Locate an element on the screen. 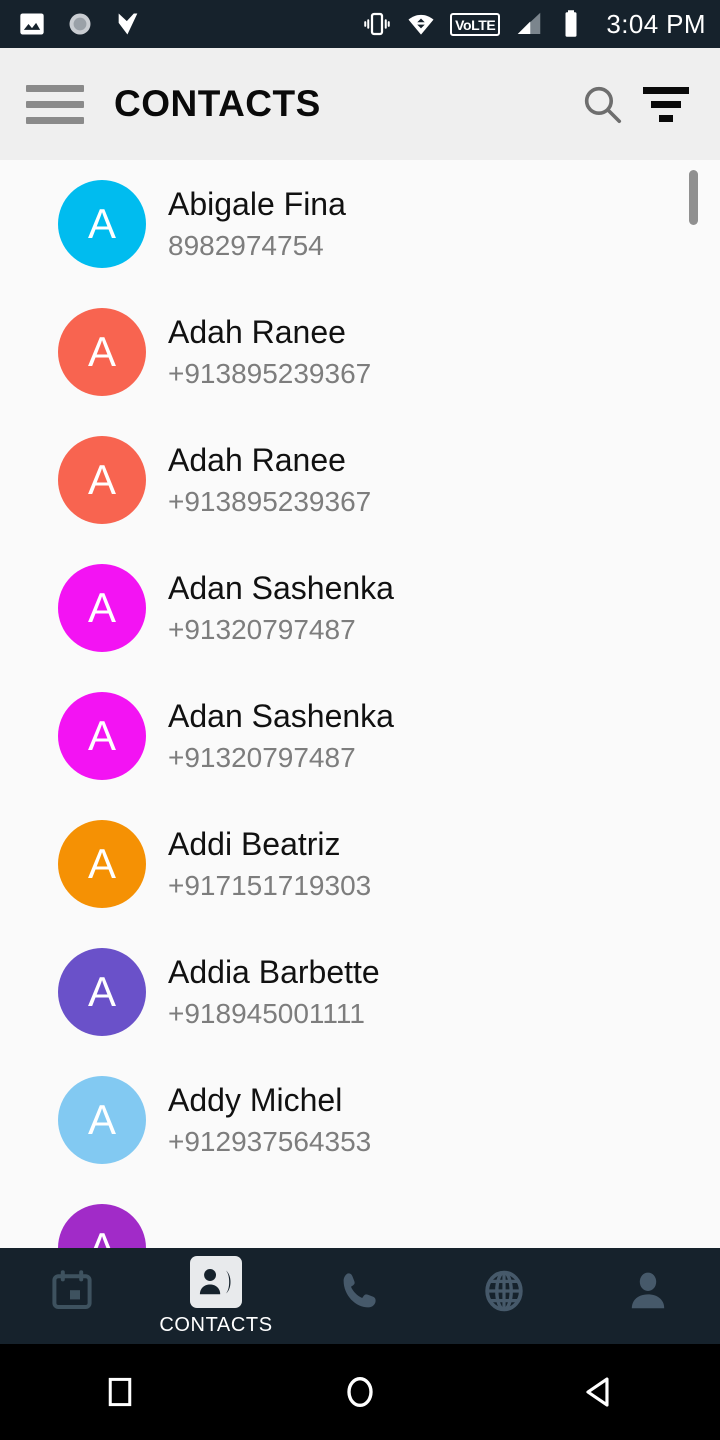 The image size is (720, 1440). status-bar-system-icons: VoLTE 3:04 PM is located at coordinates (534, 24).